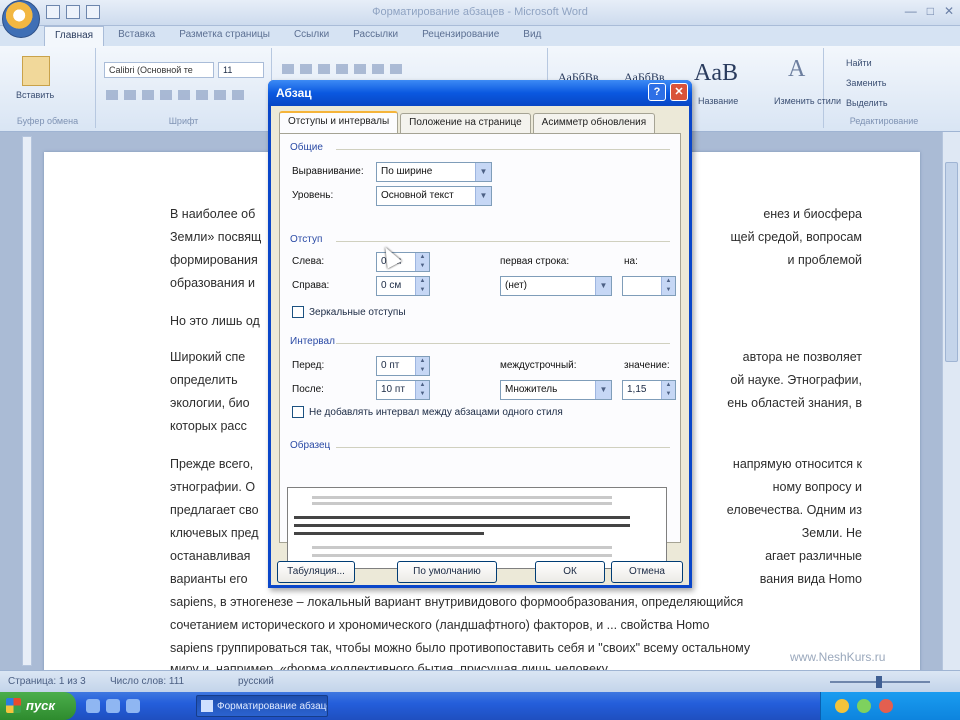 This screenshot has height=720, width=960. What do you see at coordinates (288, 69) in the screenshot?
I see `bullets-icon` at bounding box center [288, 69].